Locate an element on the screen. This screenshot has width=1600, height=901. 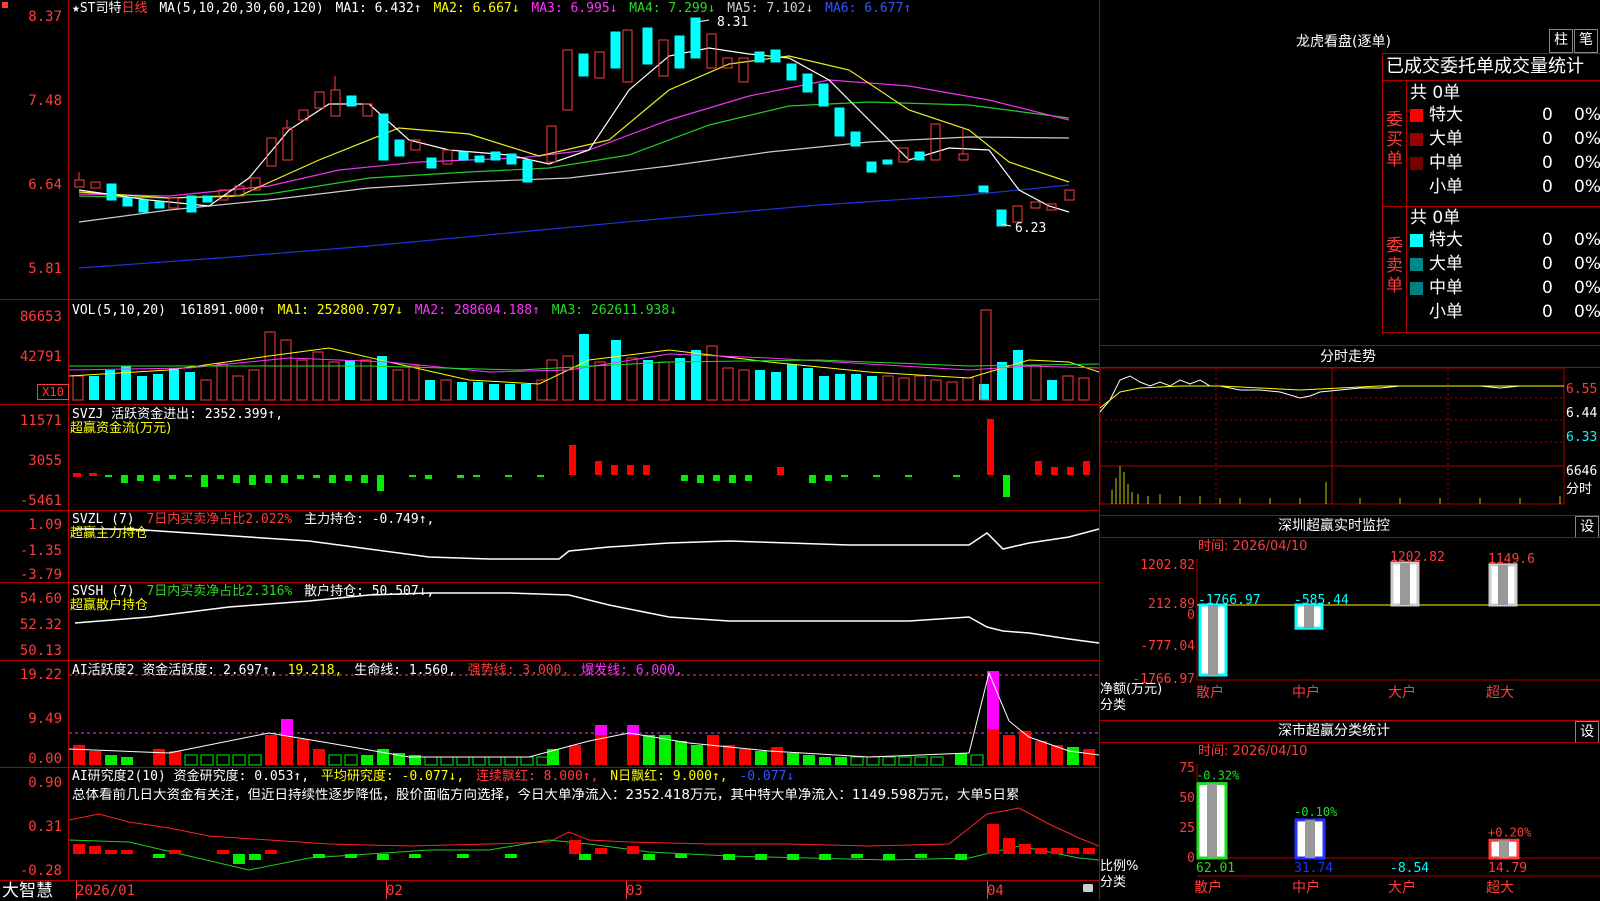
buy-row-mid: 中单 0 0% is located at coordinates (1505, 163).